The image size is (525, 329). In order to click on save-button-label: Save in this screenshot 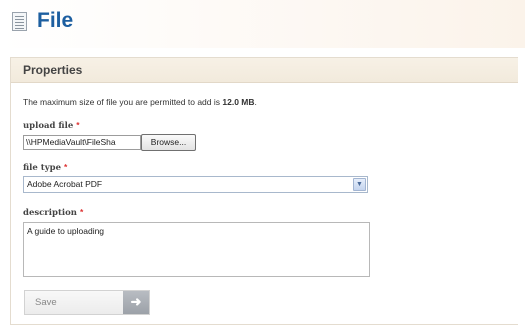, I will do `click(46, 302)`.